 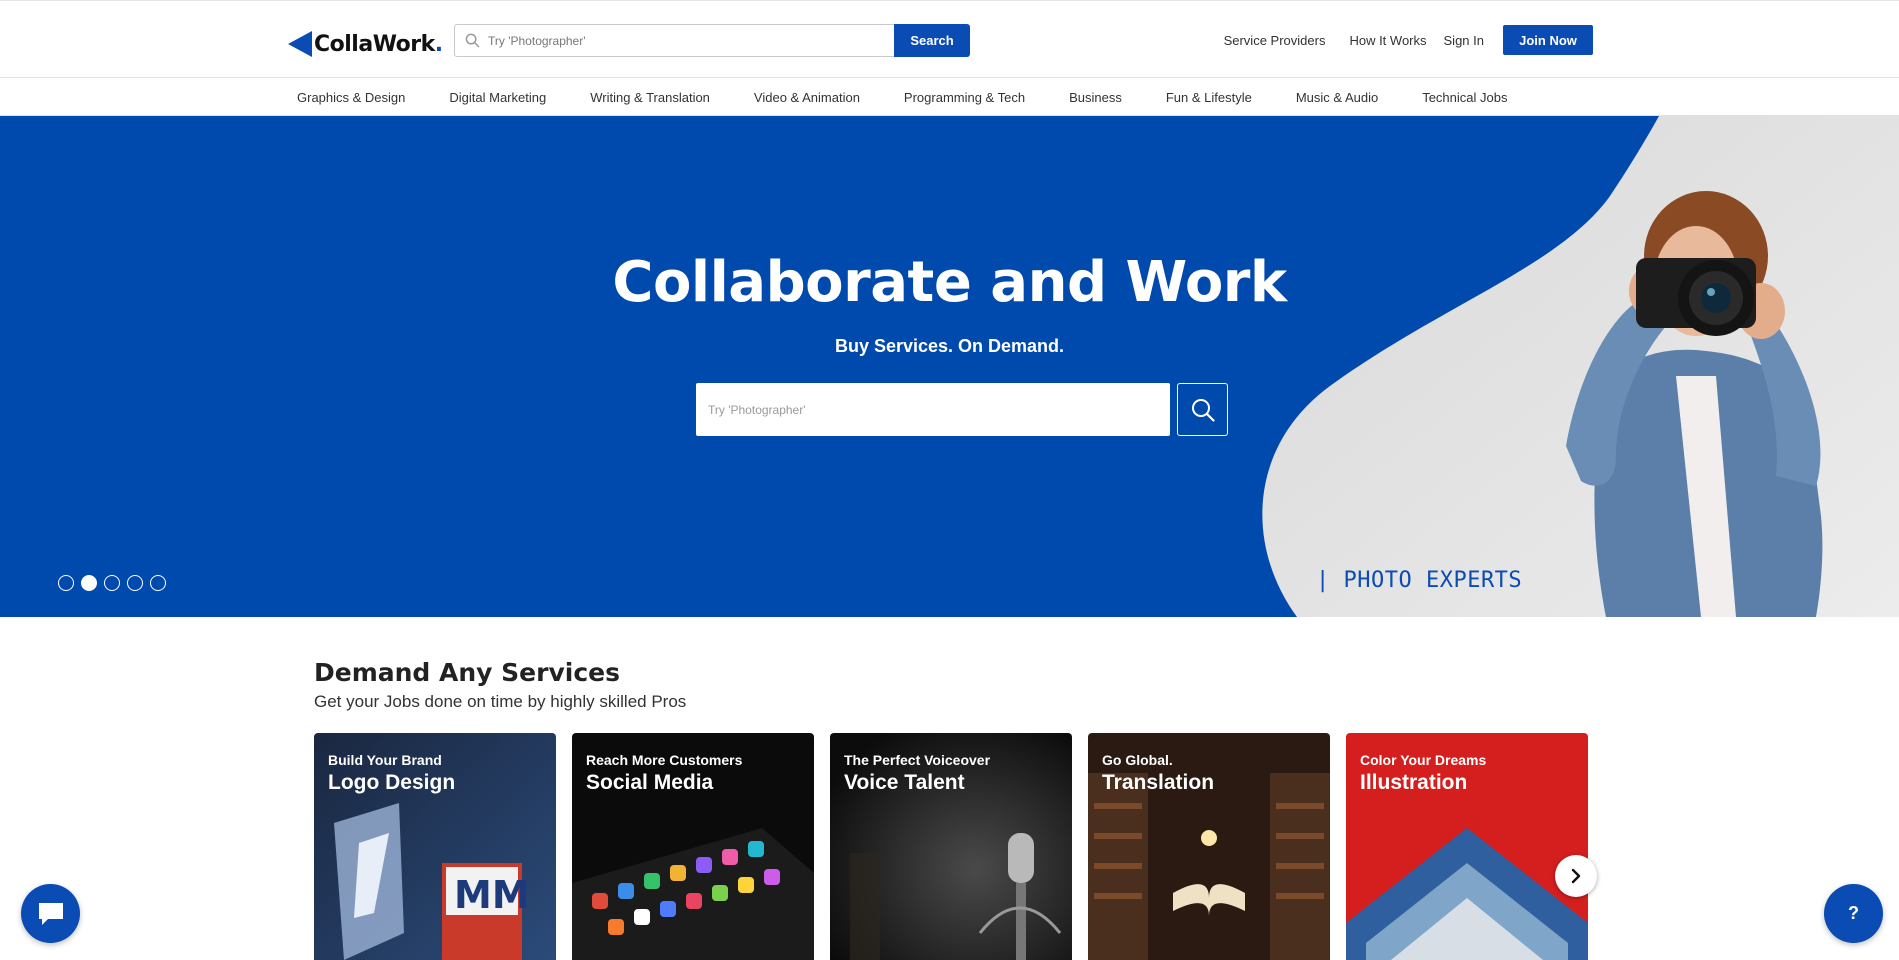 What do you see at coordinates (300, 44) in the screenshot?
I see `logo-arrow-icon` at bounding box center [300, 44].